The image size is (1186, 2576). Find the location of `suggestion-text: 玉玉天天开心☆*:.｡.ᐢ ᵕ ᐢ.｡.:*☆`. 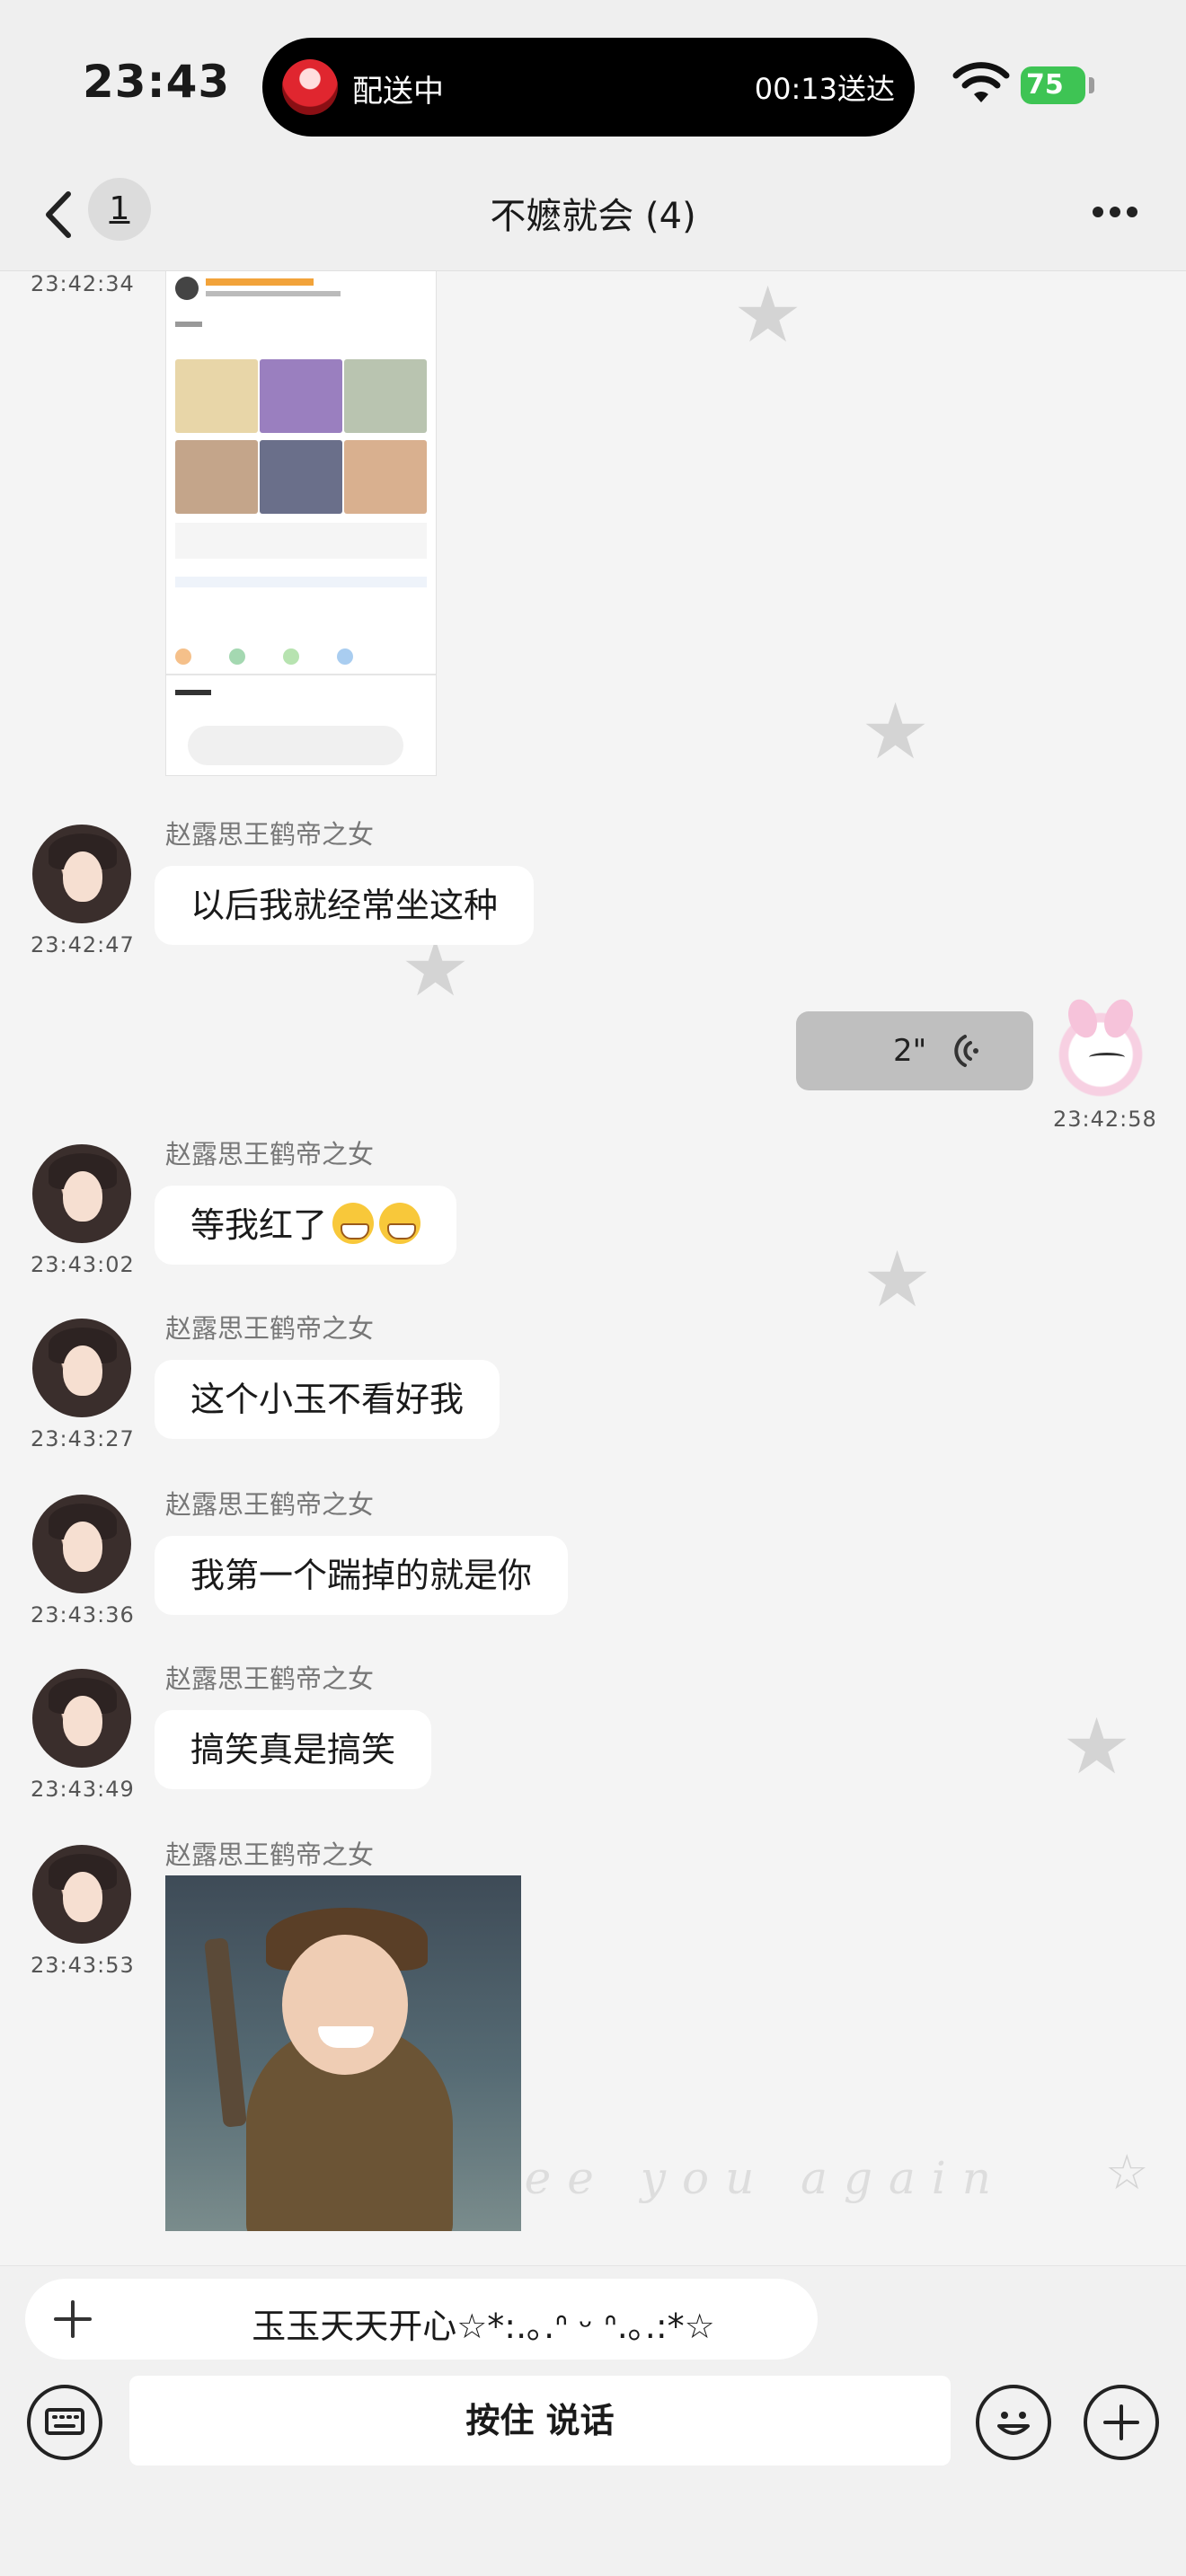

suggestion-text: 玉玉天天开心☆*:.｡.ᐢ ᵕ ᐢ.｡.:*☆ is located at coordinates (483, 2326).